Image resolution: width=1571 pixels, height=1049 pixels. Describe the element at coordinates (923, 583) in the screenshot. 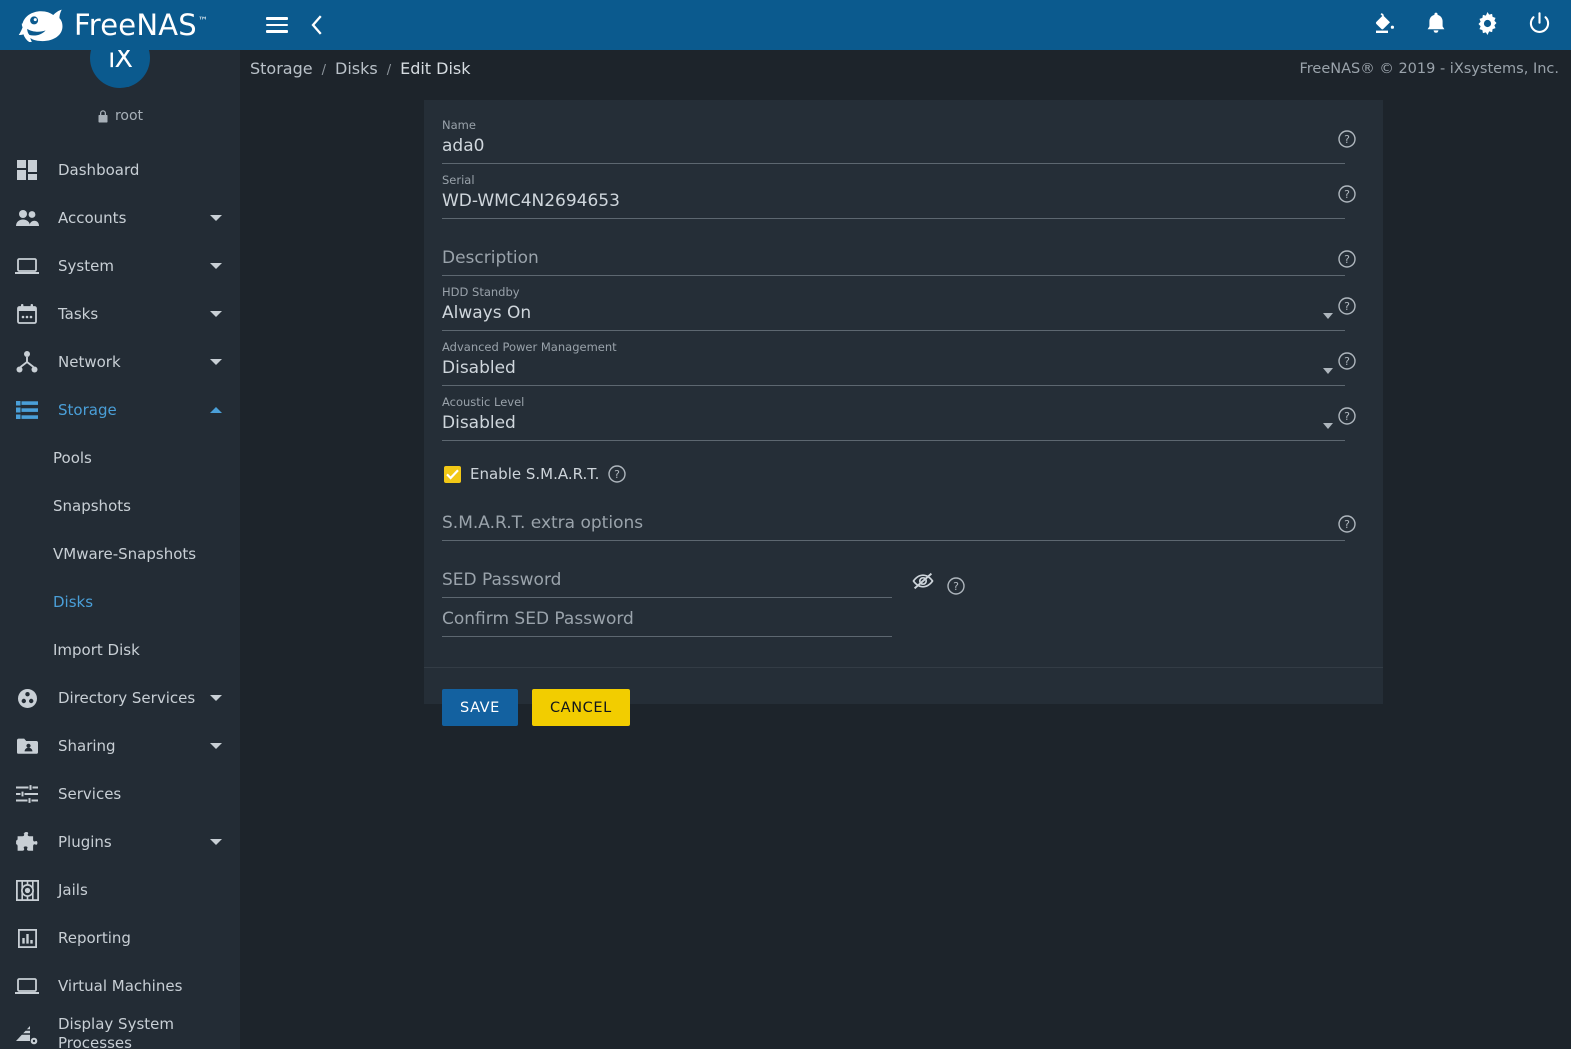

I see `eye-off-icon` at that location.